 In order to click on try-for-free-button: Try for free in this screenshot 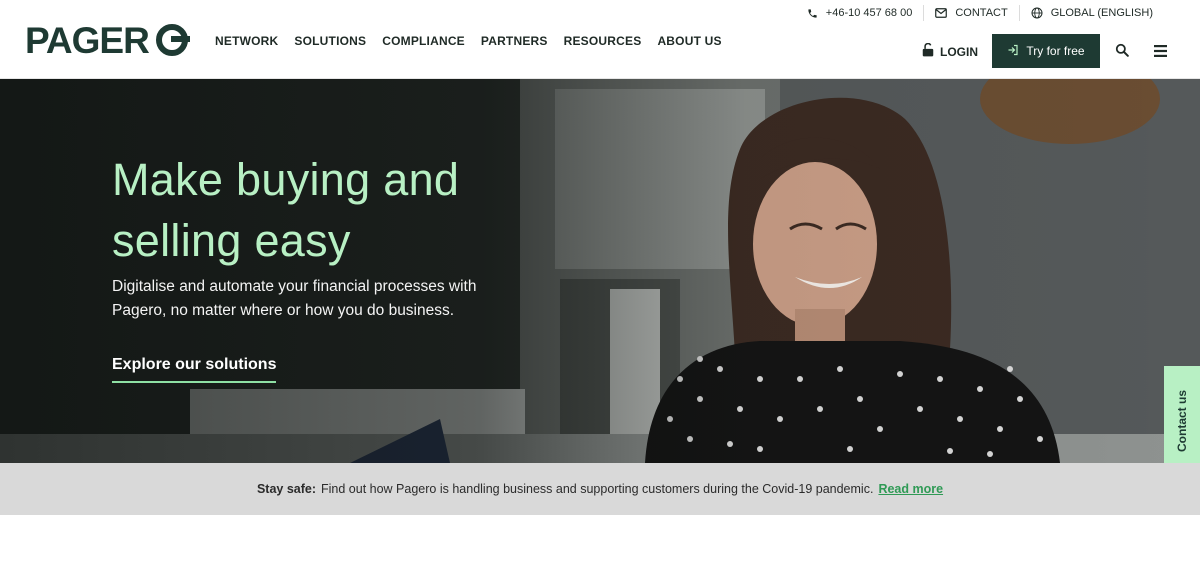, I will do `click(1046, 51)`.